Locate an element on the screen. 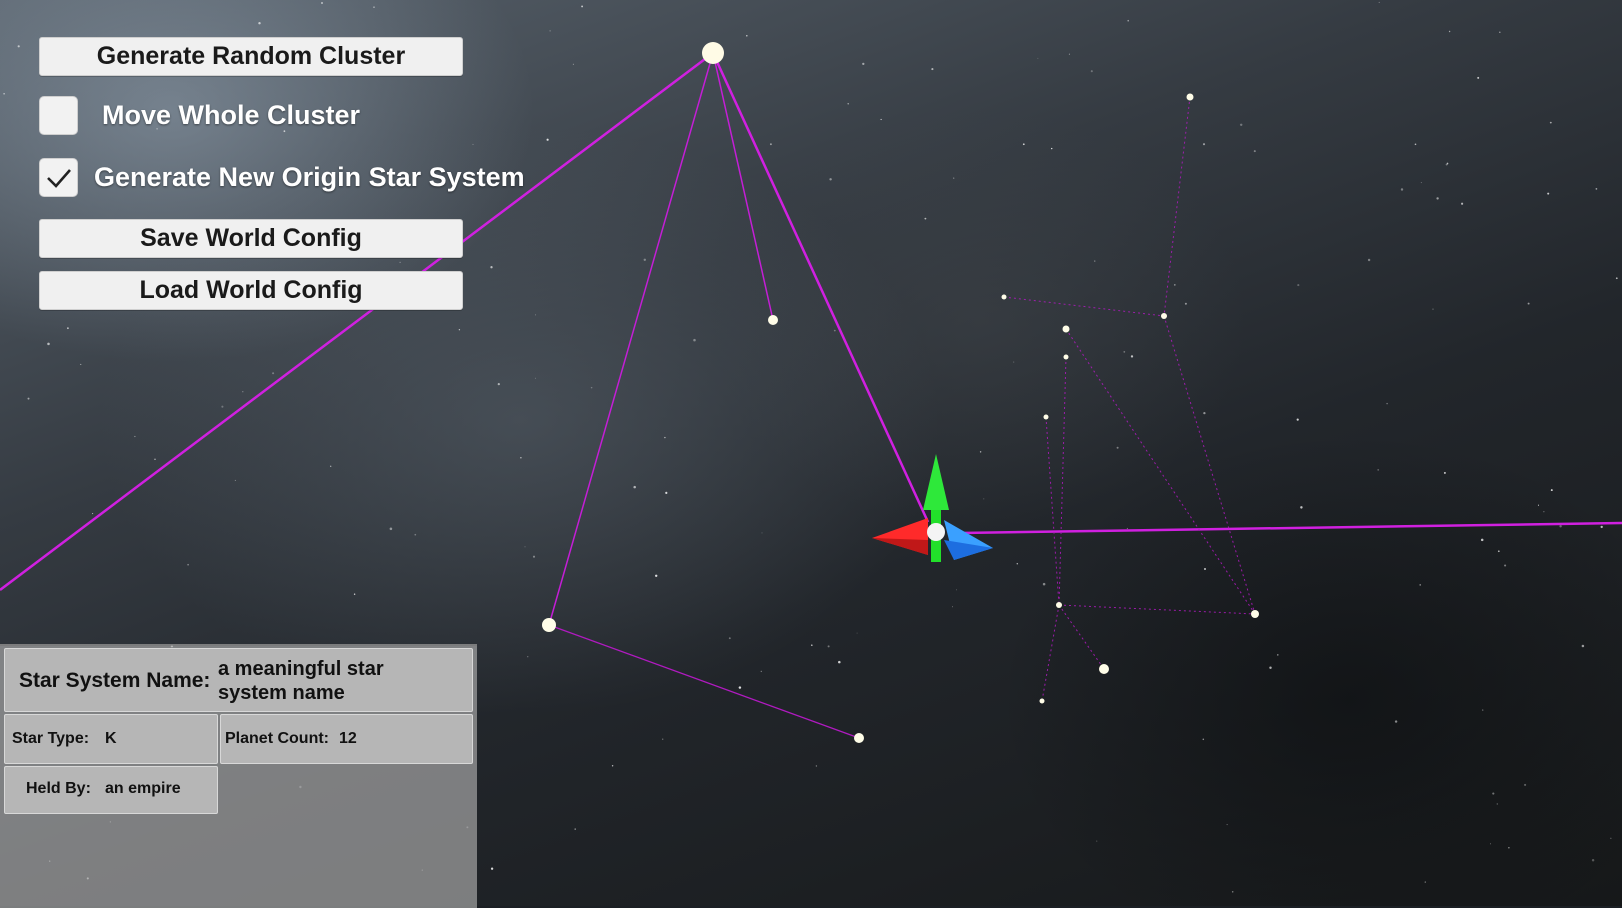  star-type-label: Star Type: is located at coordinates (51, 738).